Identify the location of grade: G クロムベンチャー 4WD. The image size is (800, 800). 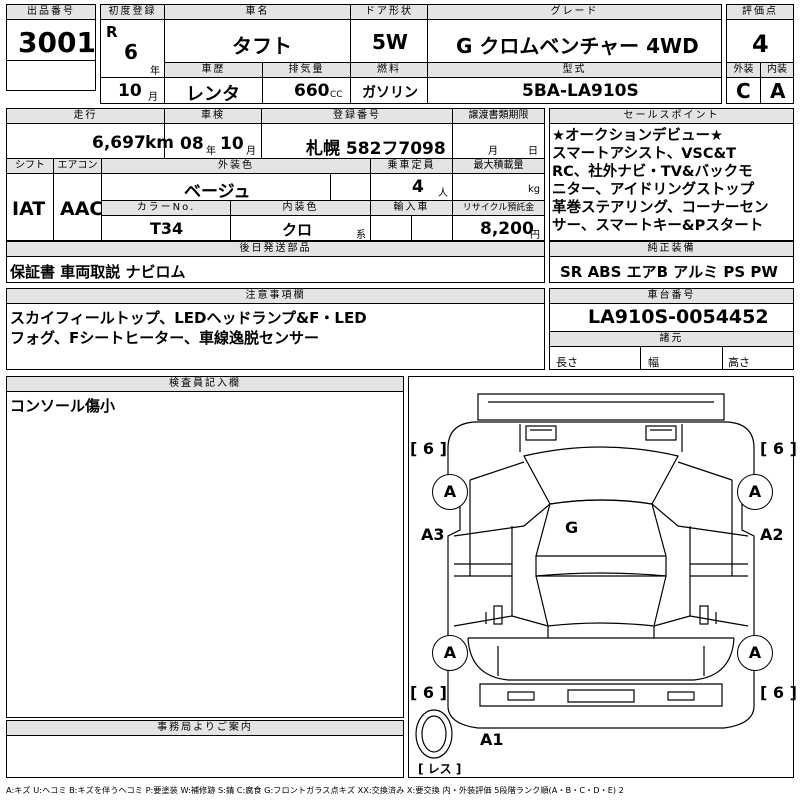
(577, 46).